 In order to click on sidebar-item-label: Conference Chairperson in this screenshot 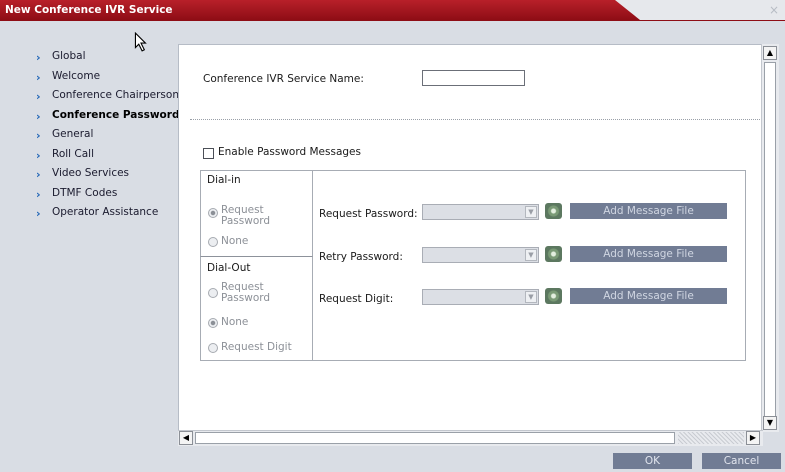, I will do `click(115, 95)`.